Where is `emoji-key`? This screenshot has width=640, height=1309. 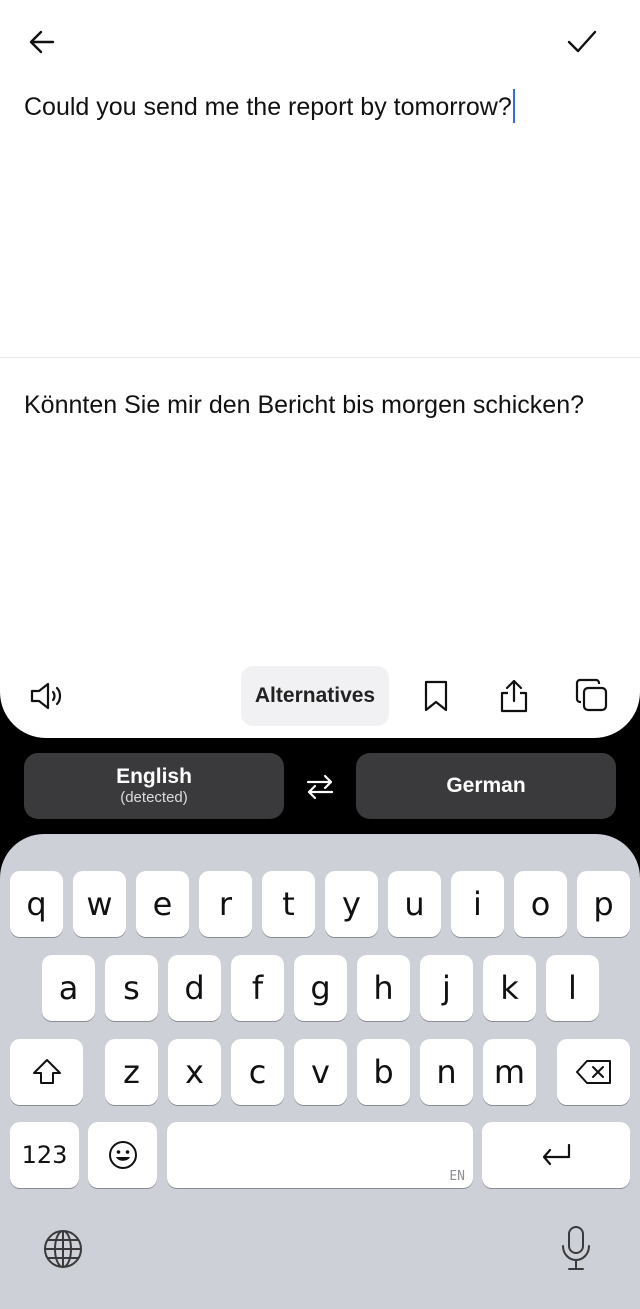
emoji-key is located at coordinates (122, 1155).